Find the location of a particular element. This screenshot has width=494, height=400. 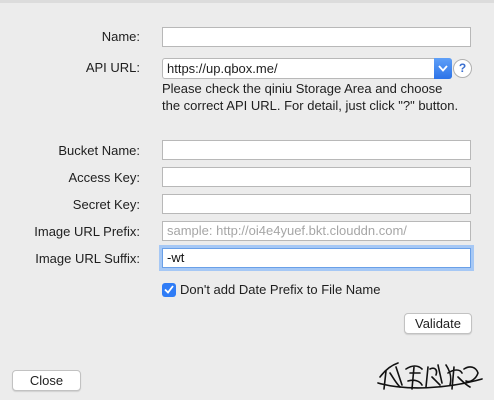

signature-watermark is located at coordinates (430, 376).